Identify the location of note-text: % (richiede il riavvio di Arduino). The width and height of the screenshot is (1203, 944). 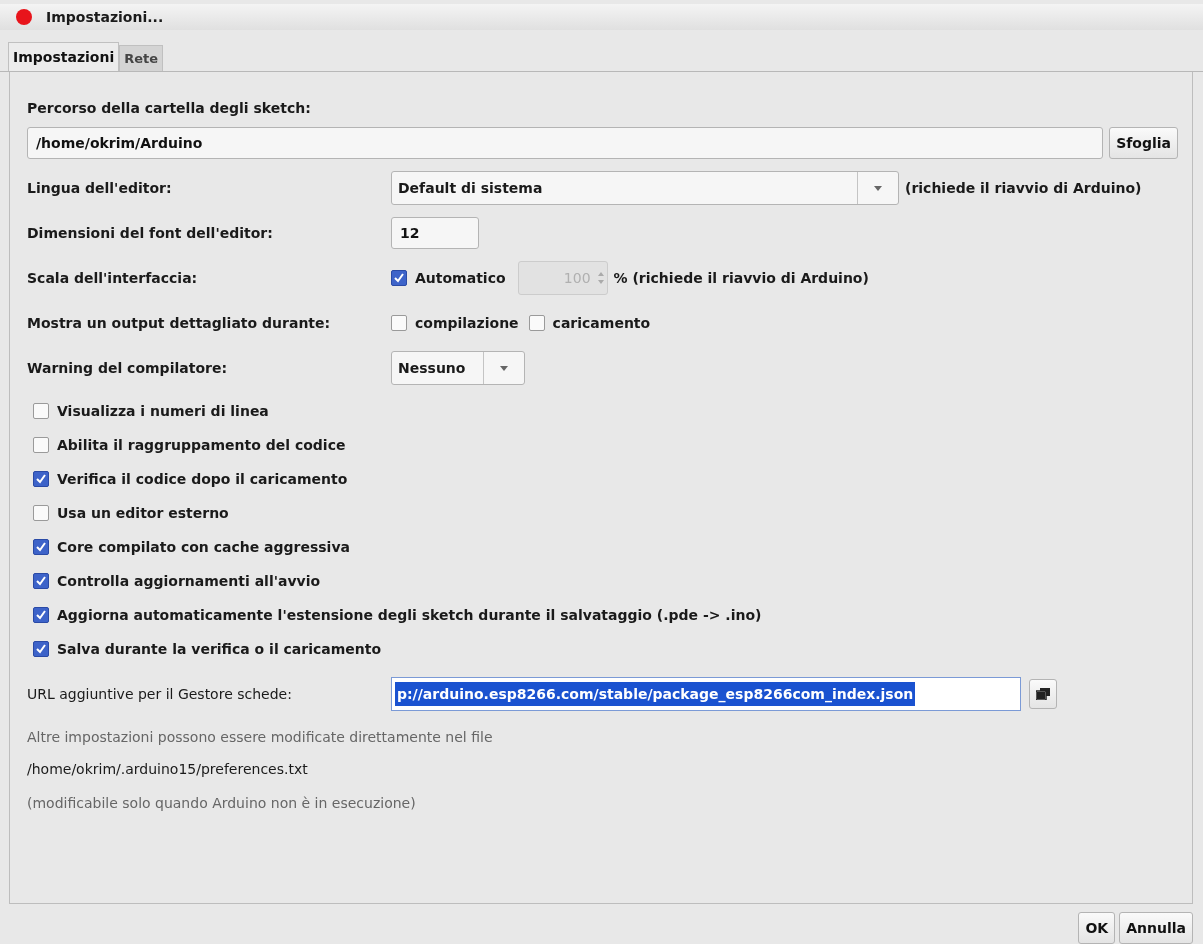
(741, 278).